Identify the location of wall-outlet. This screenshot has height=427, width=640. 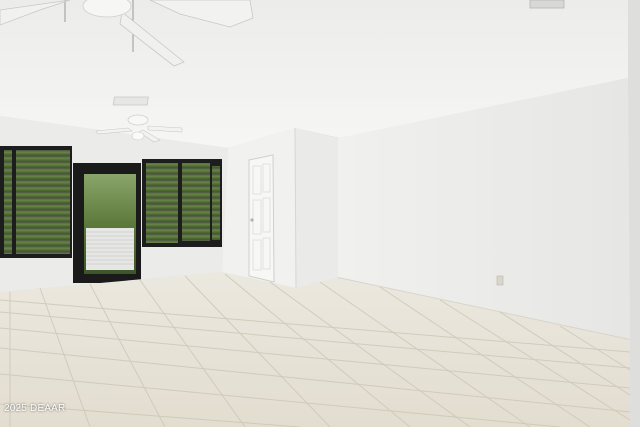
(500, 280).